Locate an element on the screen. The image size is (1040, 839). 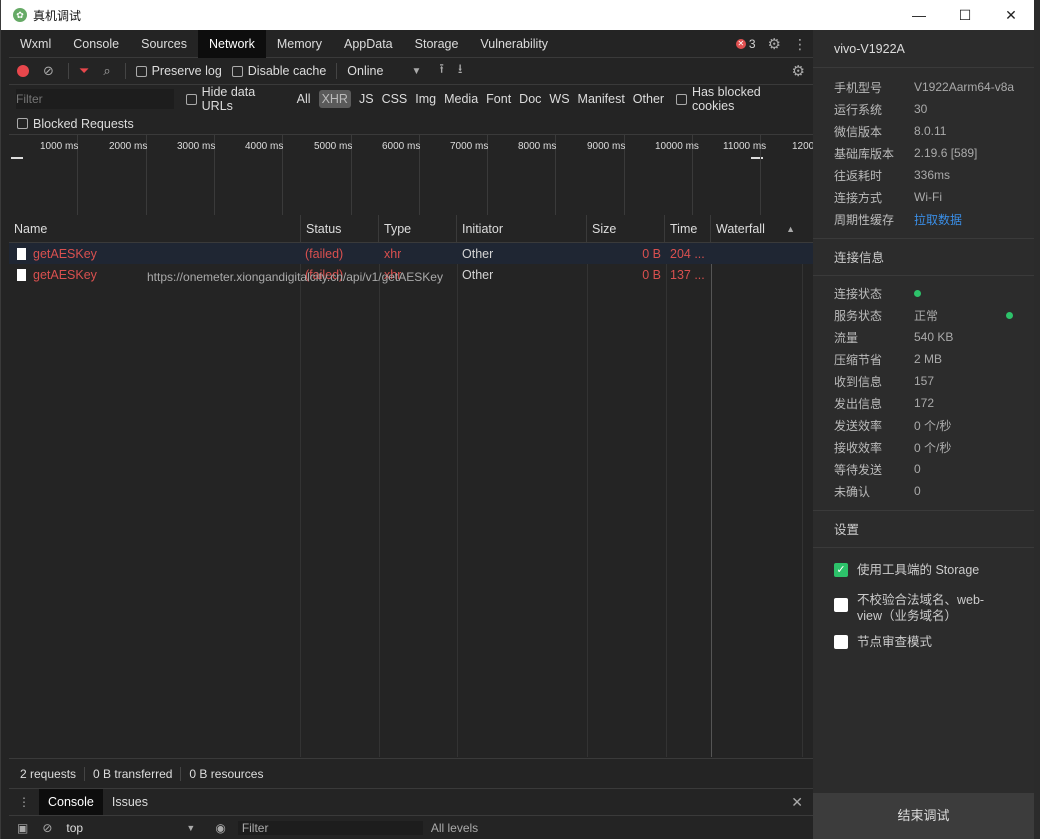
network-settings-icon: ⚙ is located at coordinates (798, 71).